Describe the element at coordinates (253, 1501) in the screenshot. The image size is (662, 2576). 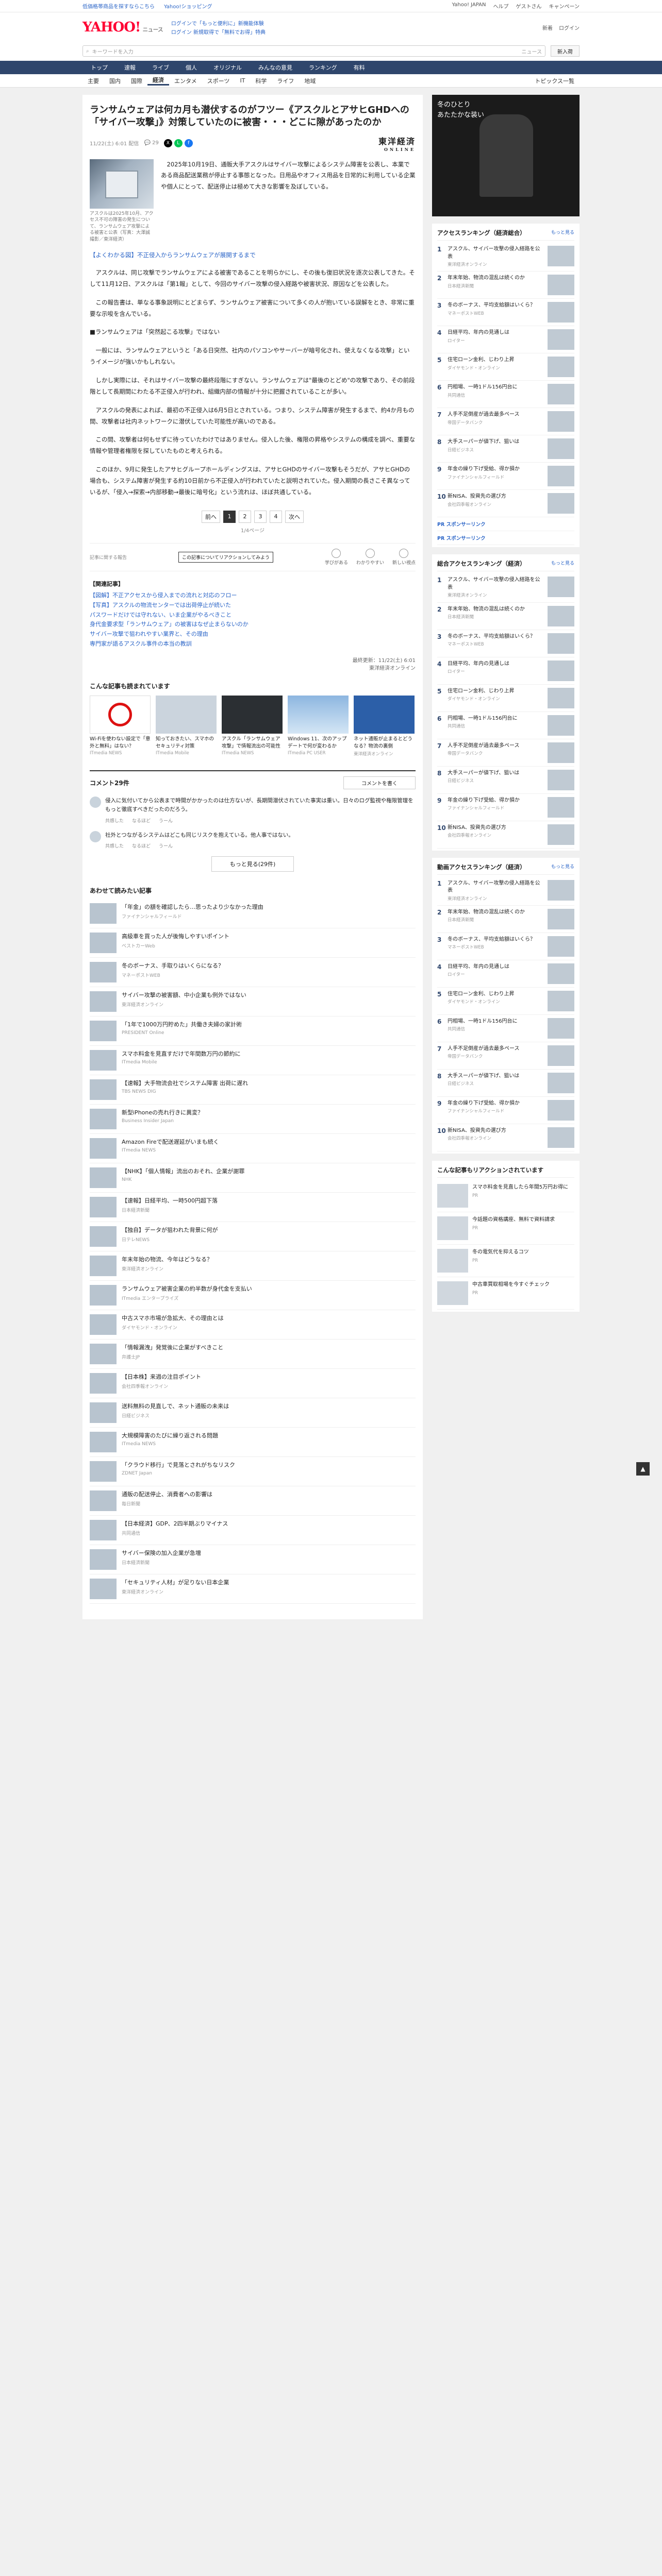
I see `recommend-item: 通販の配送停止、消費者への影響は 毎日新聞` at that location.